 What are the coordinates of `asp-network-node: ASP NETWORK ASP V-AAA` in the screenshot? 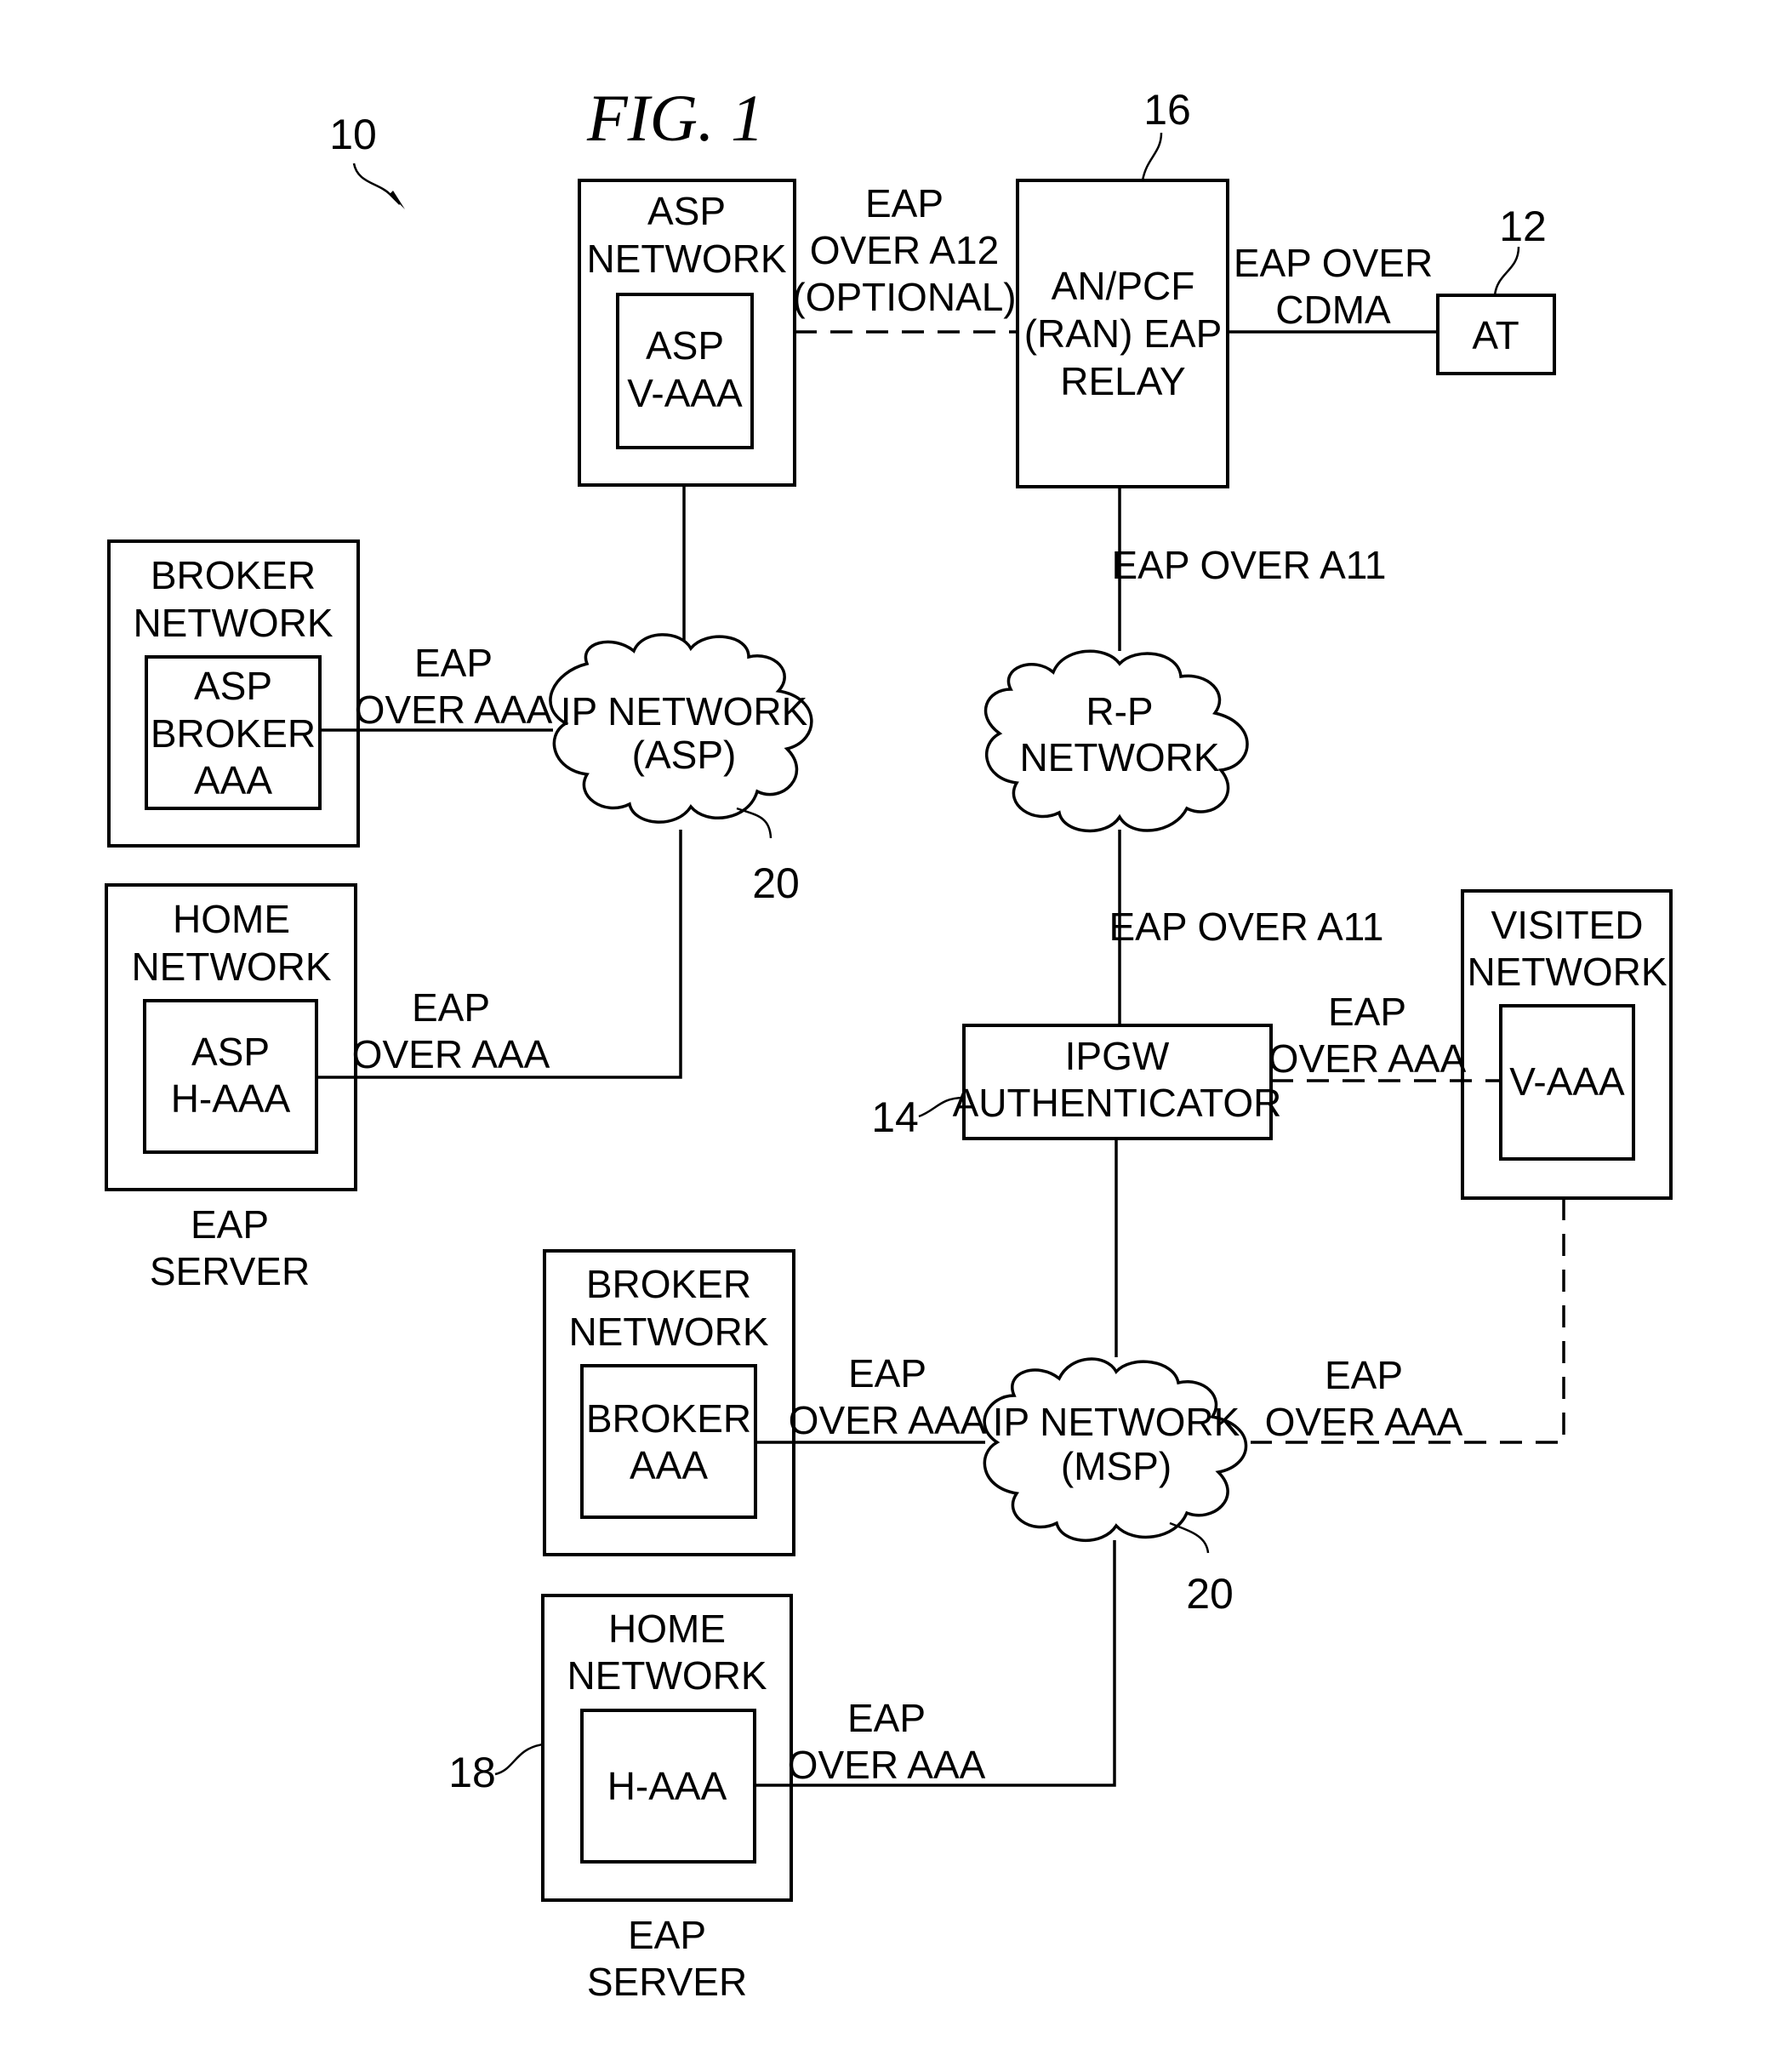 It's located at (687, 333).